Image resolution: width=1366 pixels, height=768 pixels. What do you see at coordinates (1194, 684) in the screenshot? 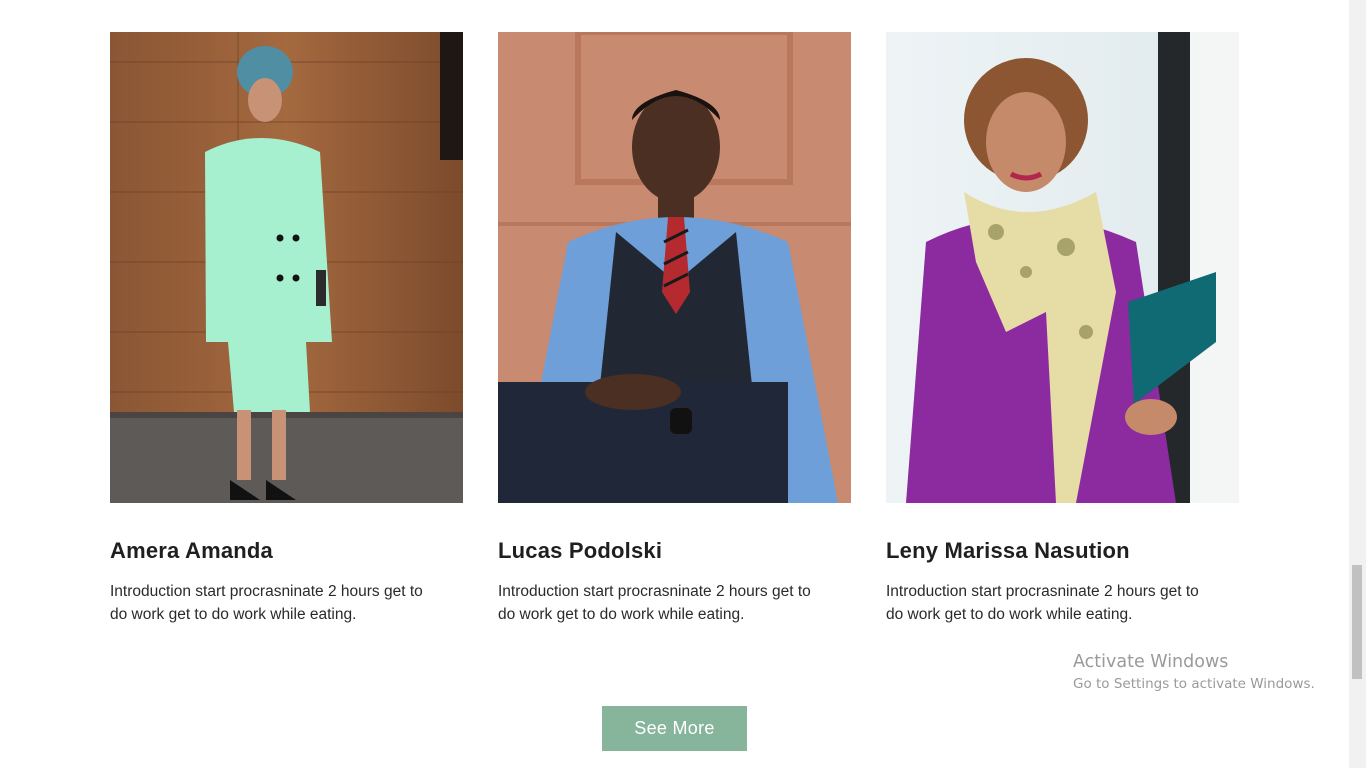
I see `watermark-subtitle: Go to Settings to activate Windows.` at bounding box center [1194, 684].